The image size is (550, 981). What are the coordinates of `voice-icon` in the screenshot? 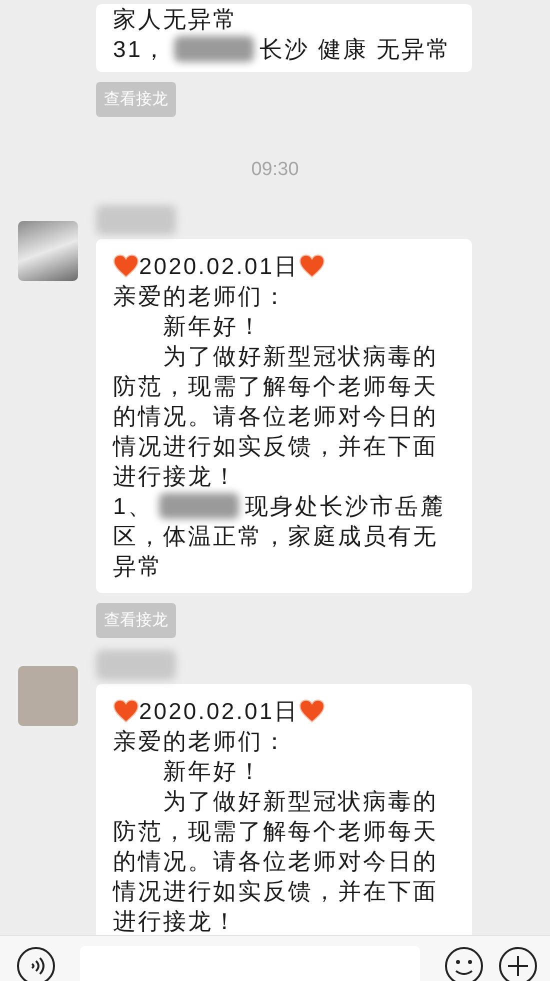 It's located at (36, 963).